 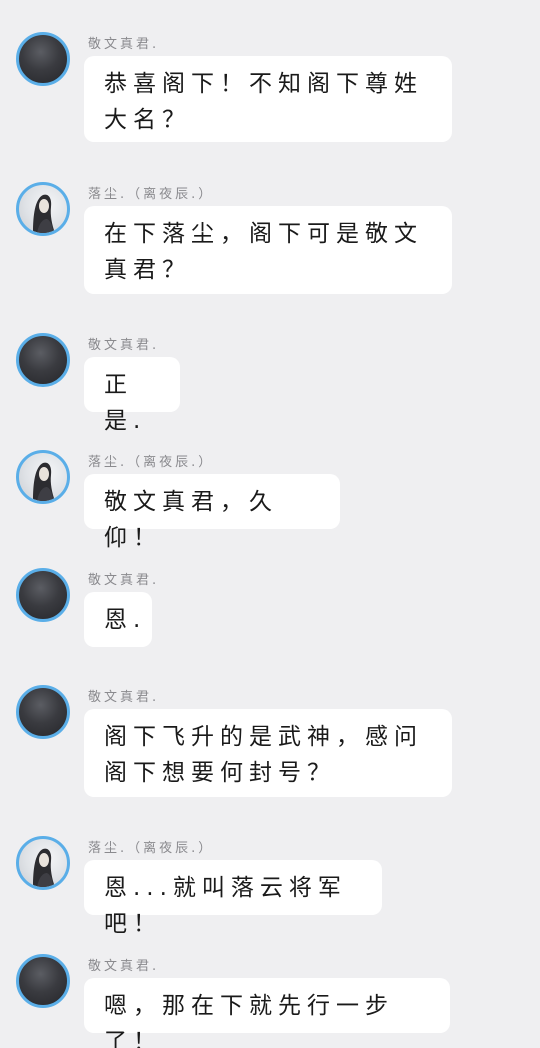 What do you see at coordinates (132, 395) in the screenshot?
I see `message-bubble: 正是.` at bounding box center [132, 395].